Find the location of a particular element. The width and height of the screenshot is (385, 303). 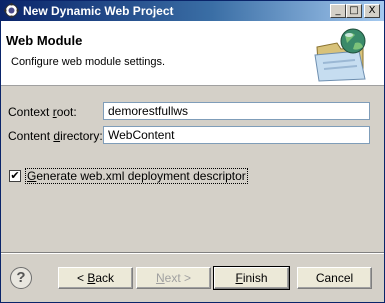

context-root-input is located at coordinates (236, 111).